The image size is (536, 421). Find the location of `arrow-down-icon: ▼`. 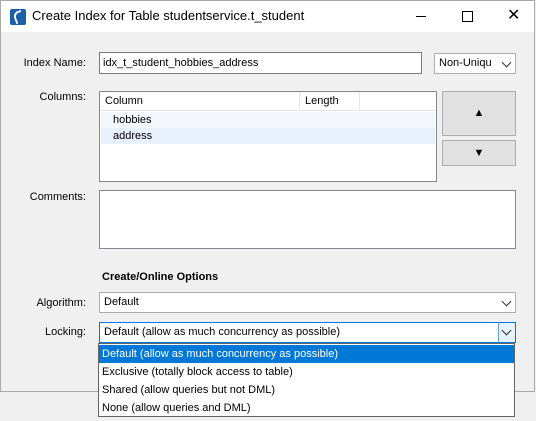

arrow-down-icon: ▼ is located at coordinates (479, 153).